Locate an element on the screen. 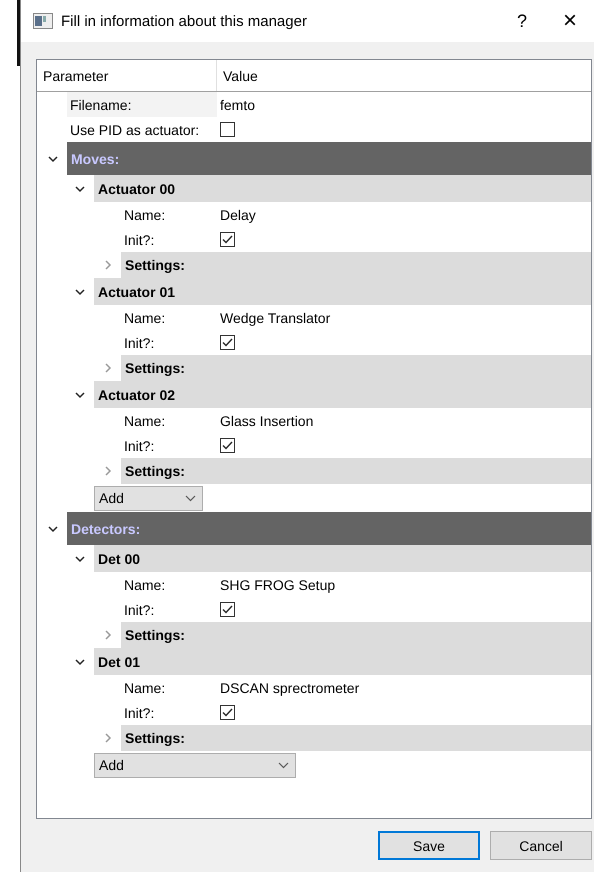  group-header: Detectors: is located at coordinates (329, 528).